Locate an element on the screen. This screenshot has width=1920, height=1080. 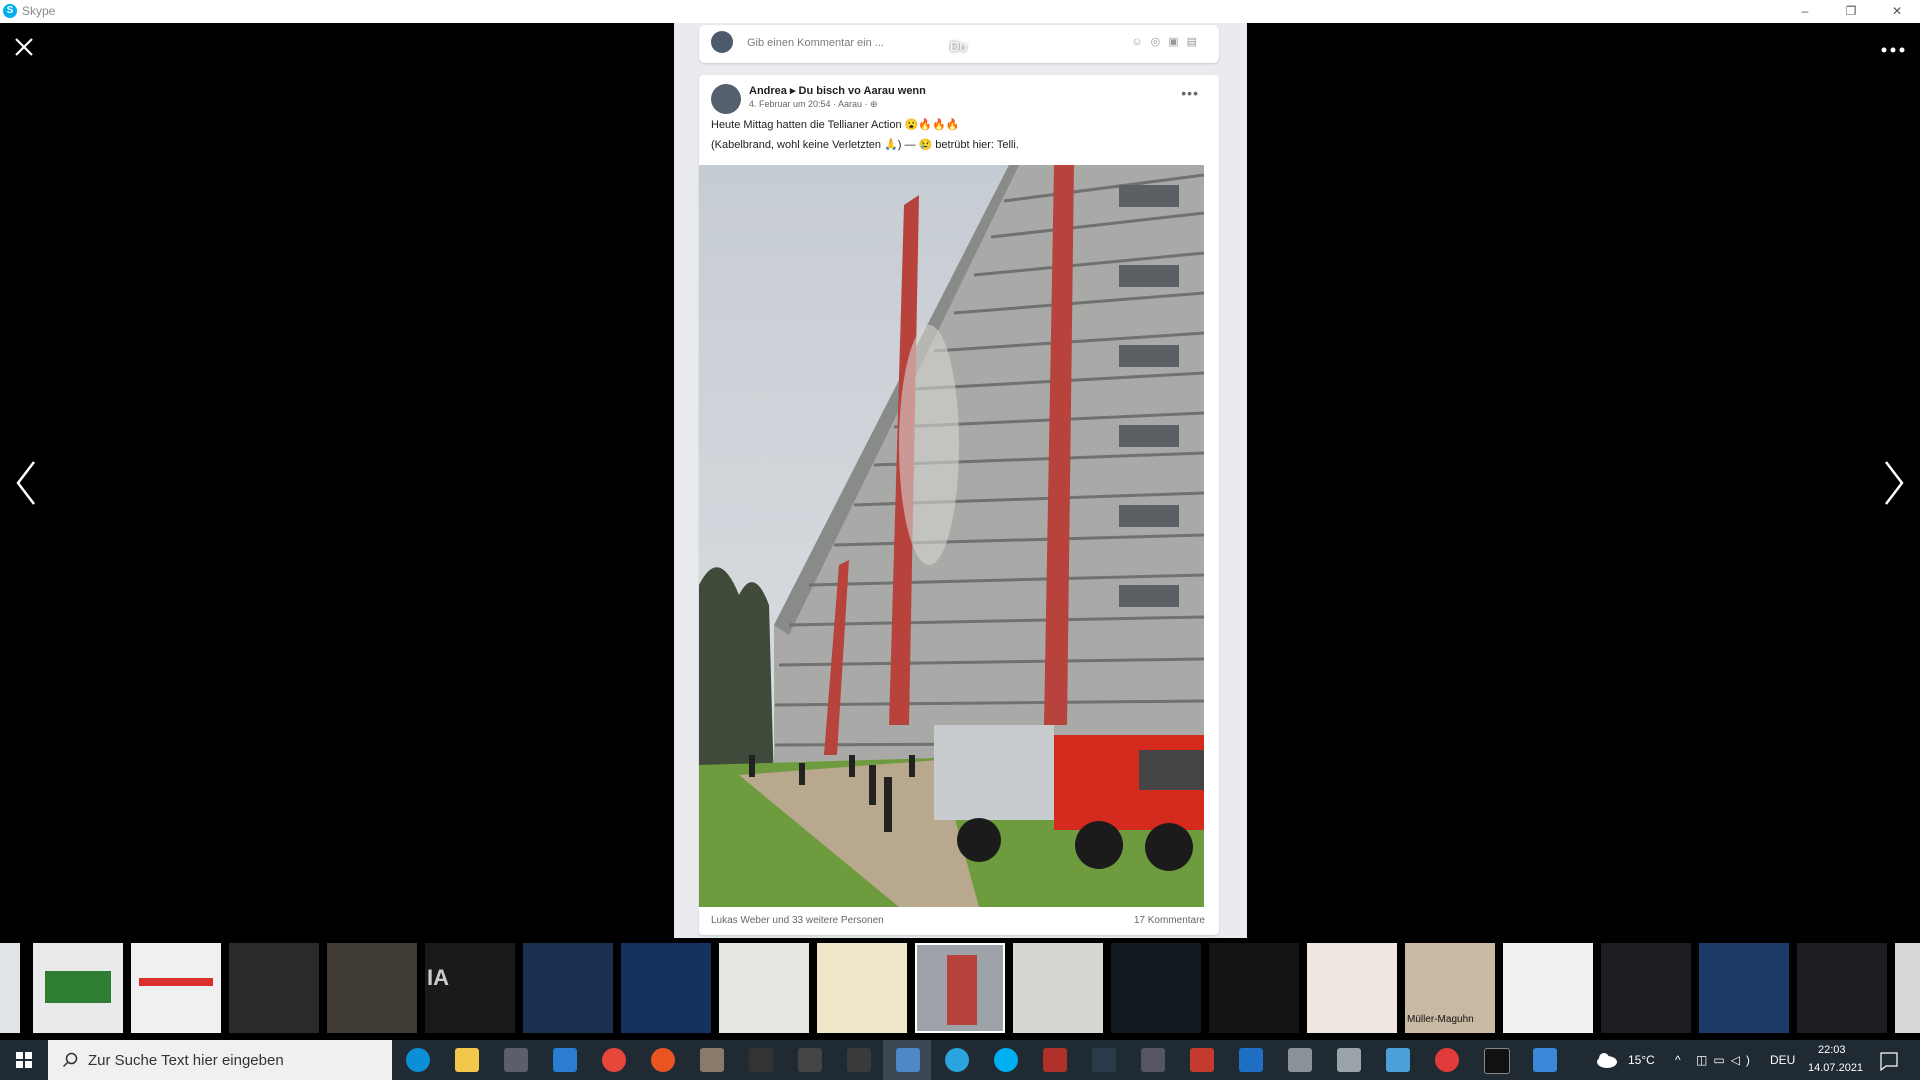
chrome-icon is located at coordinates (614, 1060).